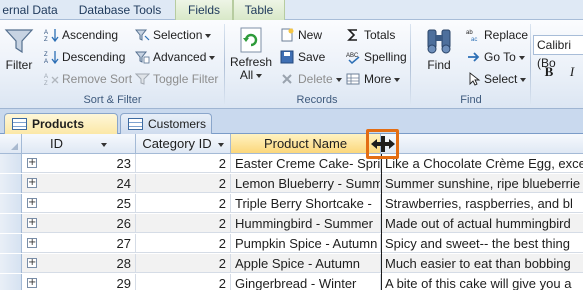 This screenshot has height=290, width=583. What do you see at coordinates (120, 10) in the screenshot?
I see `tab-database-tools: Database Tools` at bounding box center [120, 10].